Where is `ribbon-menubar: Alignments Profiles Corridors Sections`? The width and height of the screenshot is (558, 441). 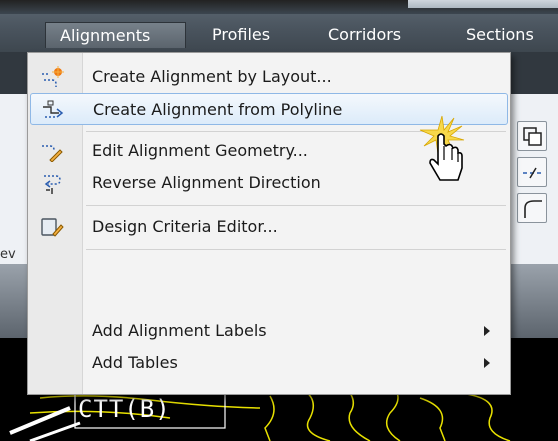 ribbon-menubar: Alignments Profiles Corridors Sections is located at coordinates (279, 26).